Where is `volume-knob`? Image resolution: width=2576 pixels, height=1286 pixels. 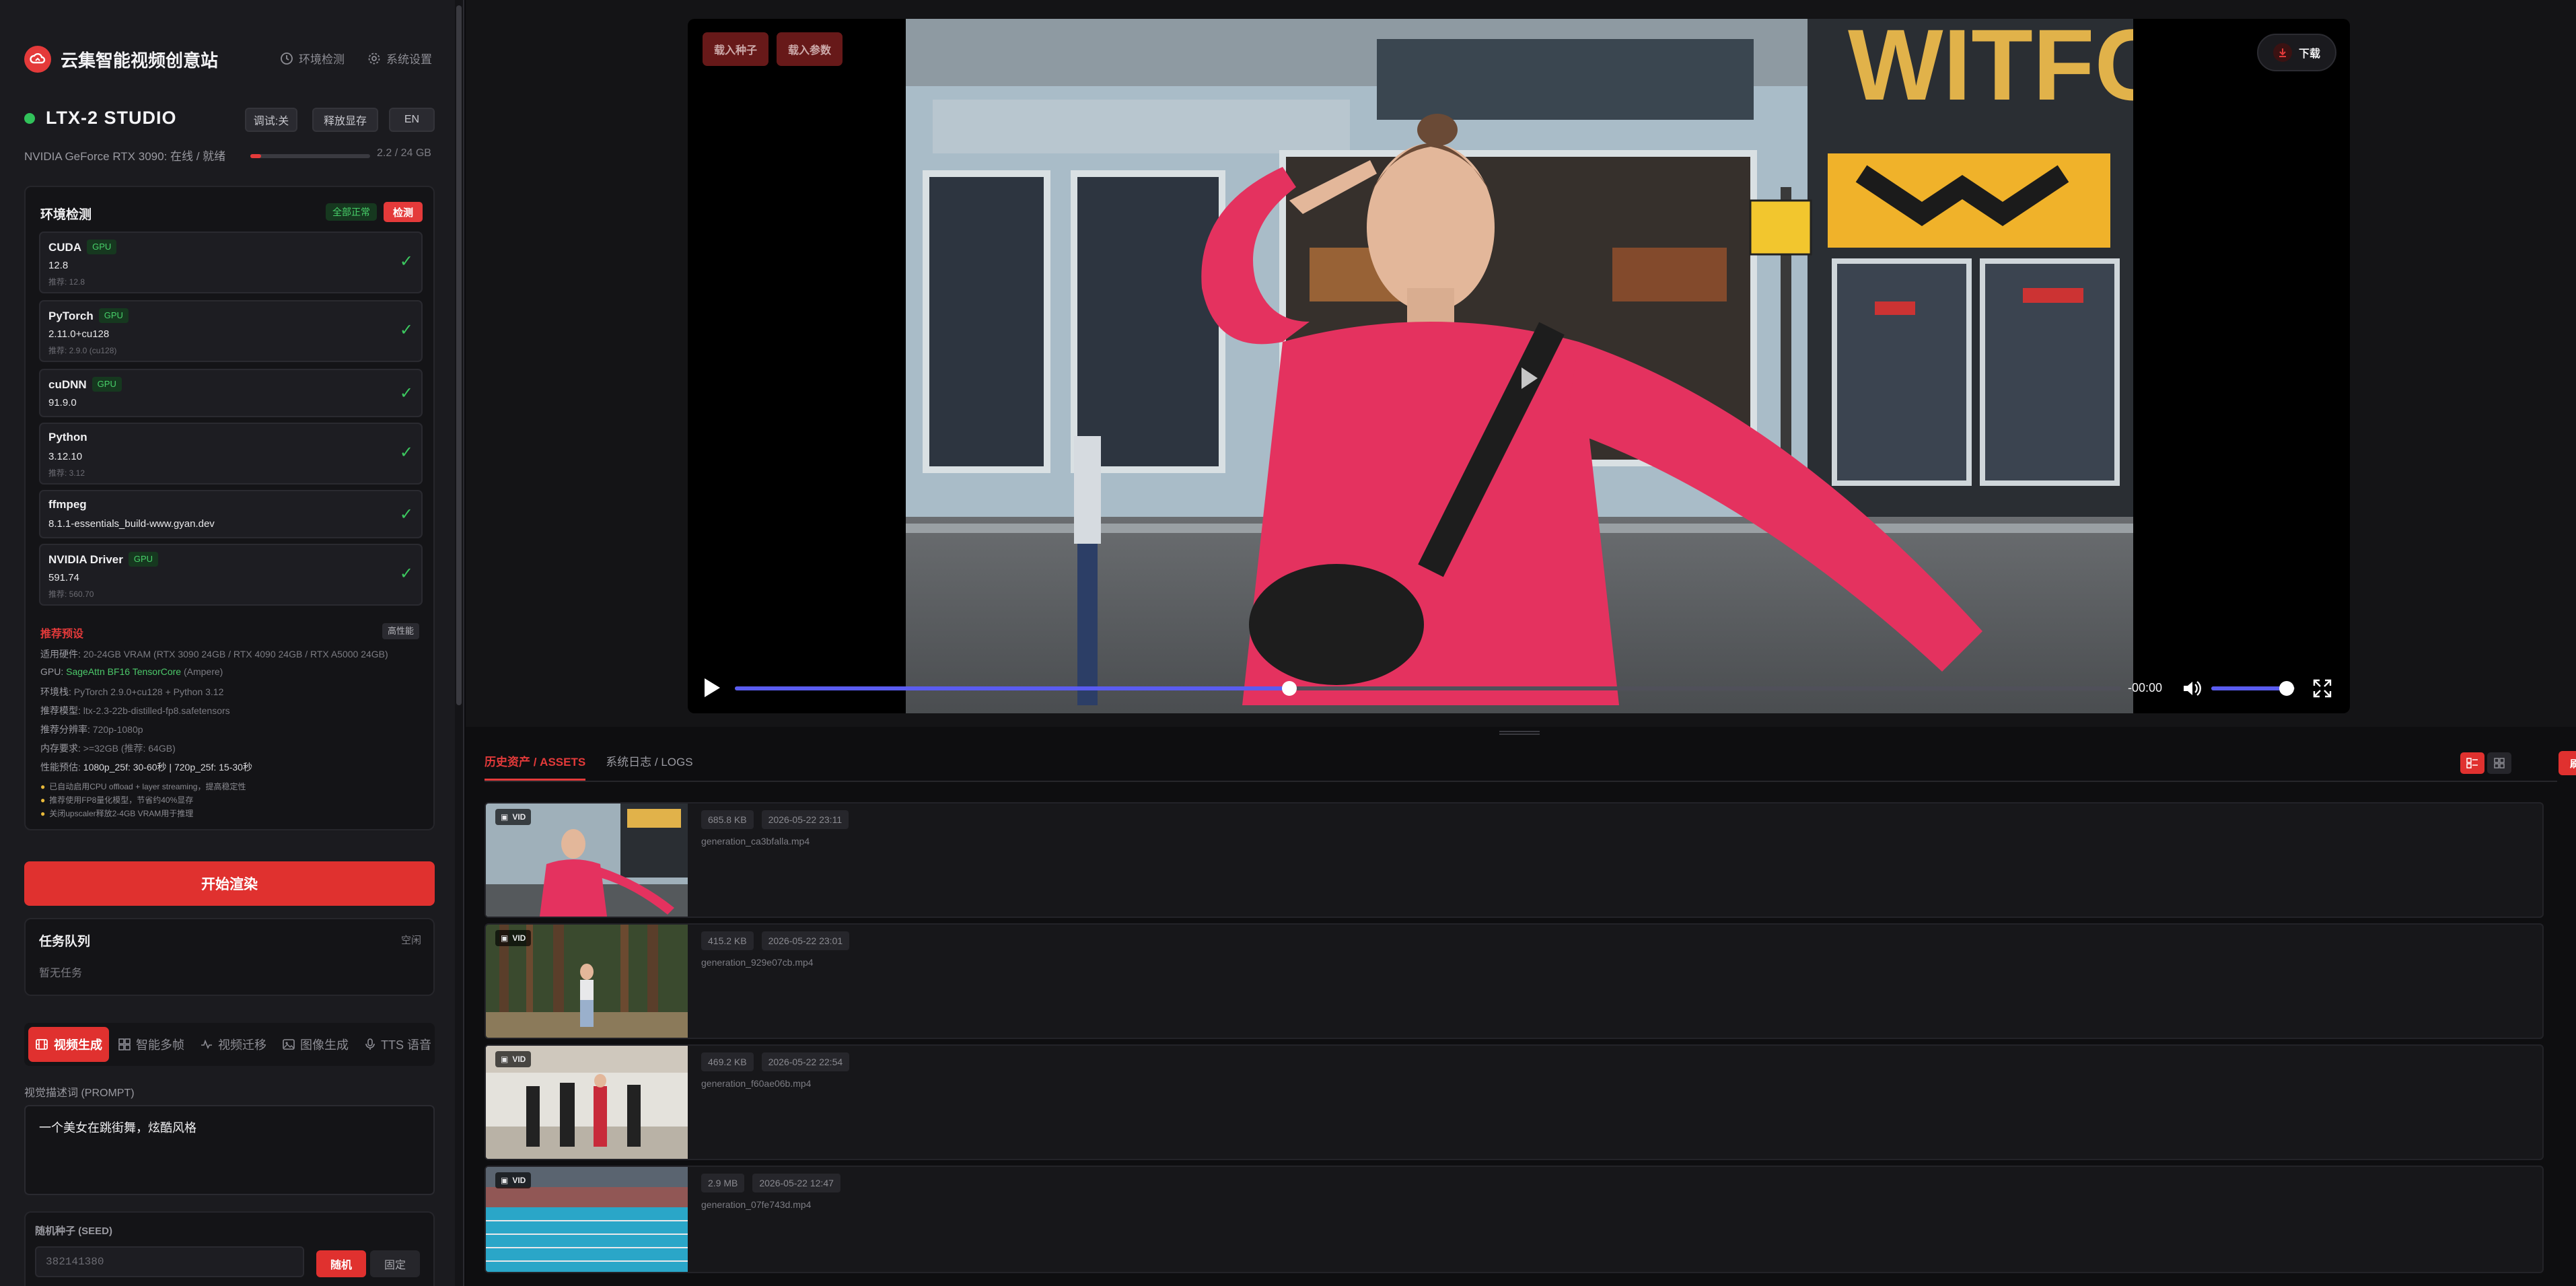 volume-knob is located at coordinates (2286, 688).